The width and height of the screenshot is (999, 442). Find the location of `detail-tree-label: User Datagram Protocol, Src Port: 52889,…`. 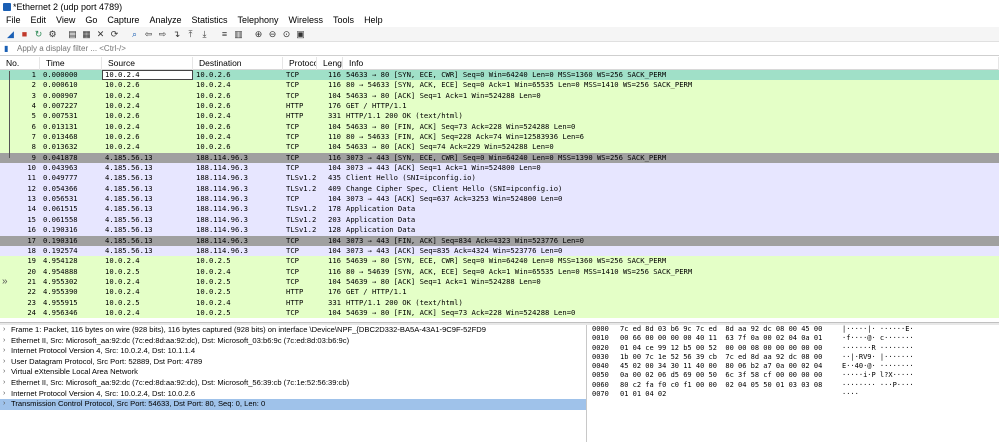

detail-tree-label: User Datagram Protocol, Src Port: 52889,… is located at coordinates (107, 361).